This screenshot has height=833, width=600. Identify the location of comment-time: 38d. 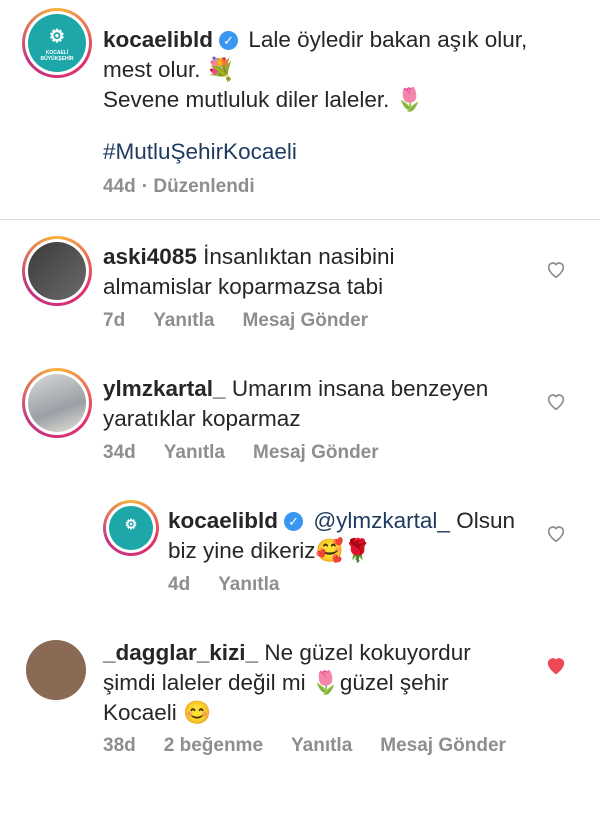
(119, 745).